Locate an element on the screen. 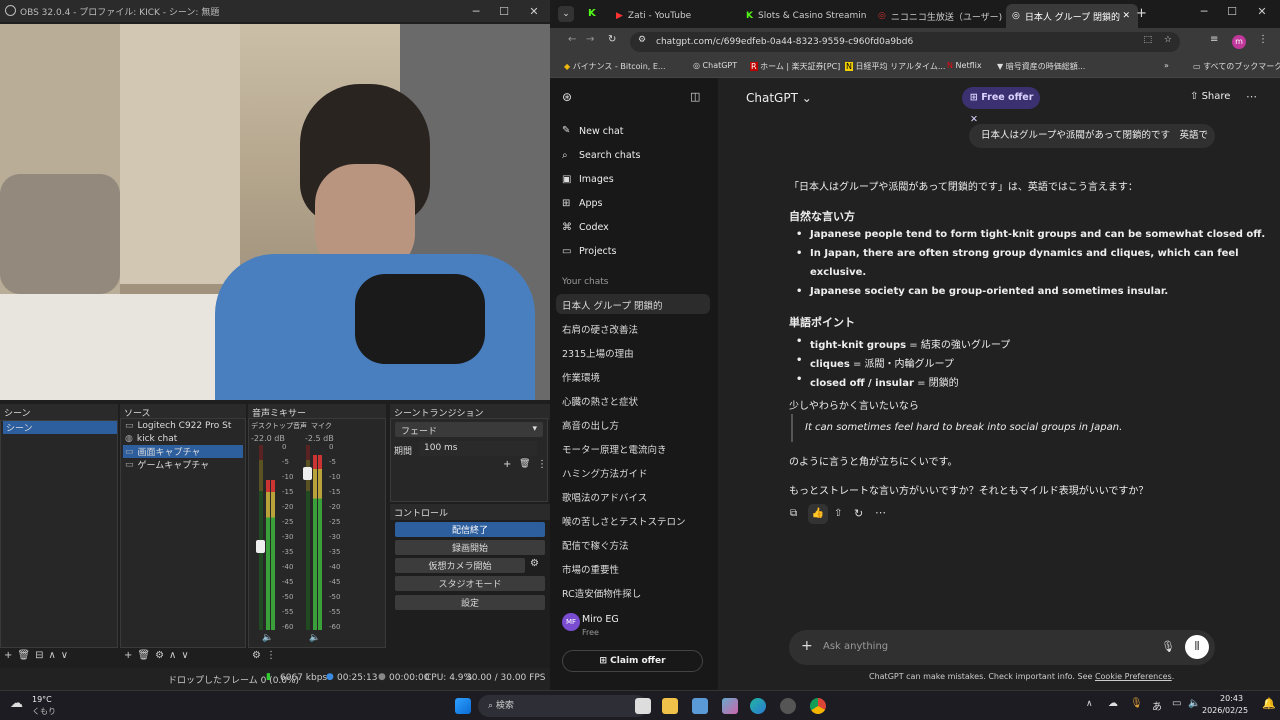 This screenshot has width=1280, height=720. speaker-icon: 🔈 is located at coordinates (314, 638).